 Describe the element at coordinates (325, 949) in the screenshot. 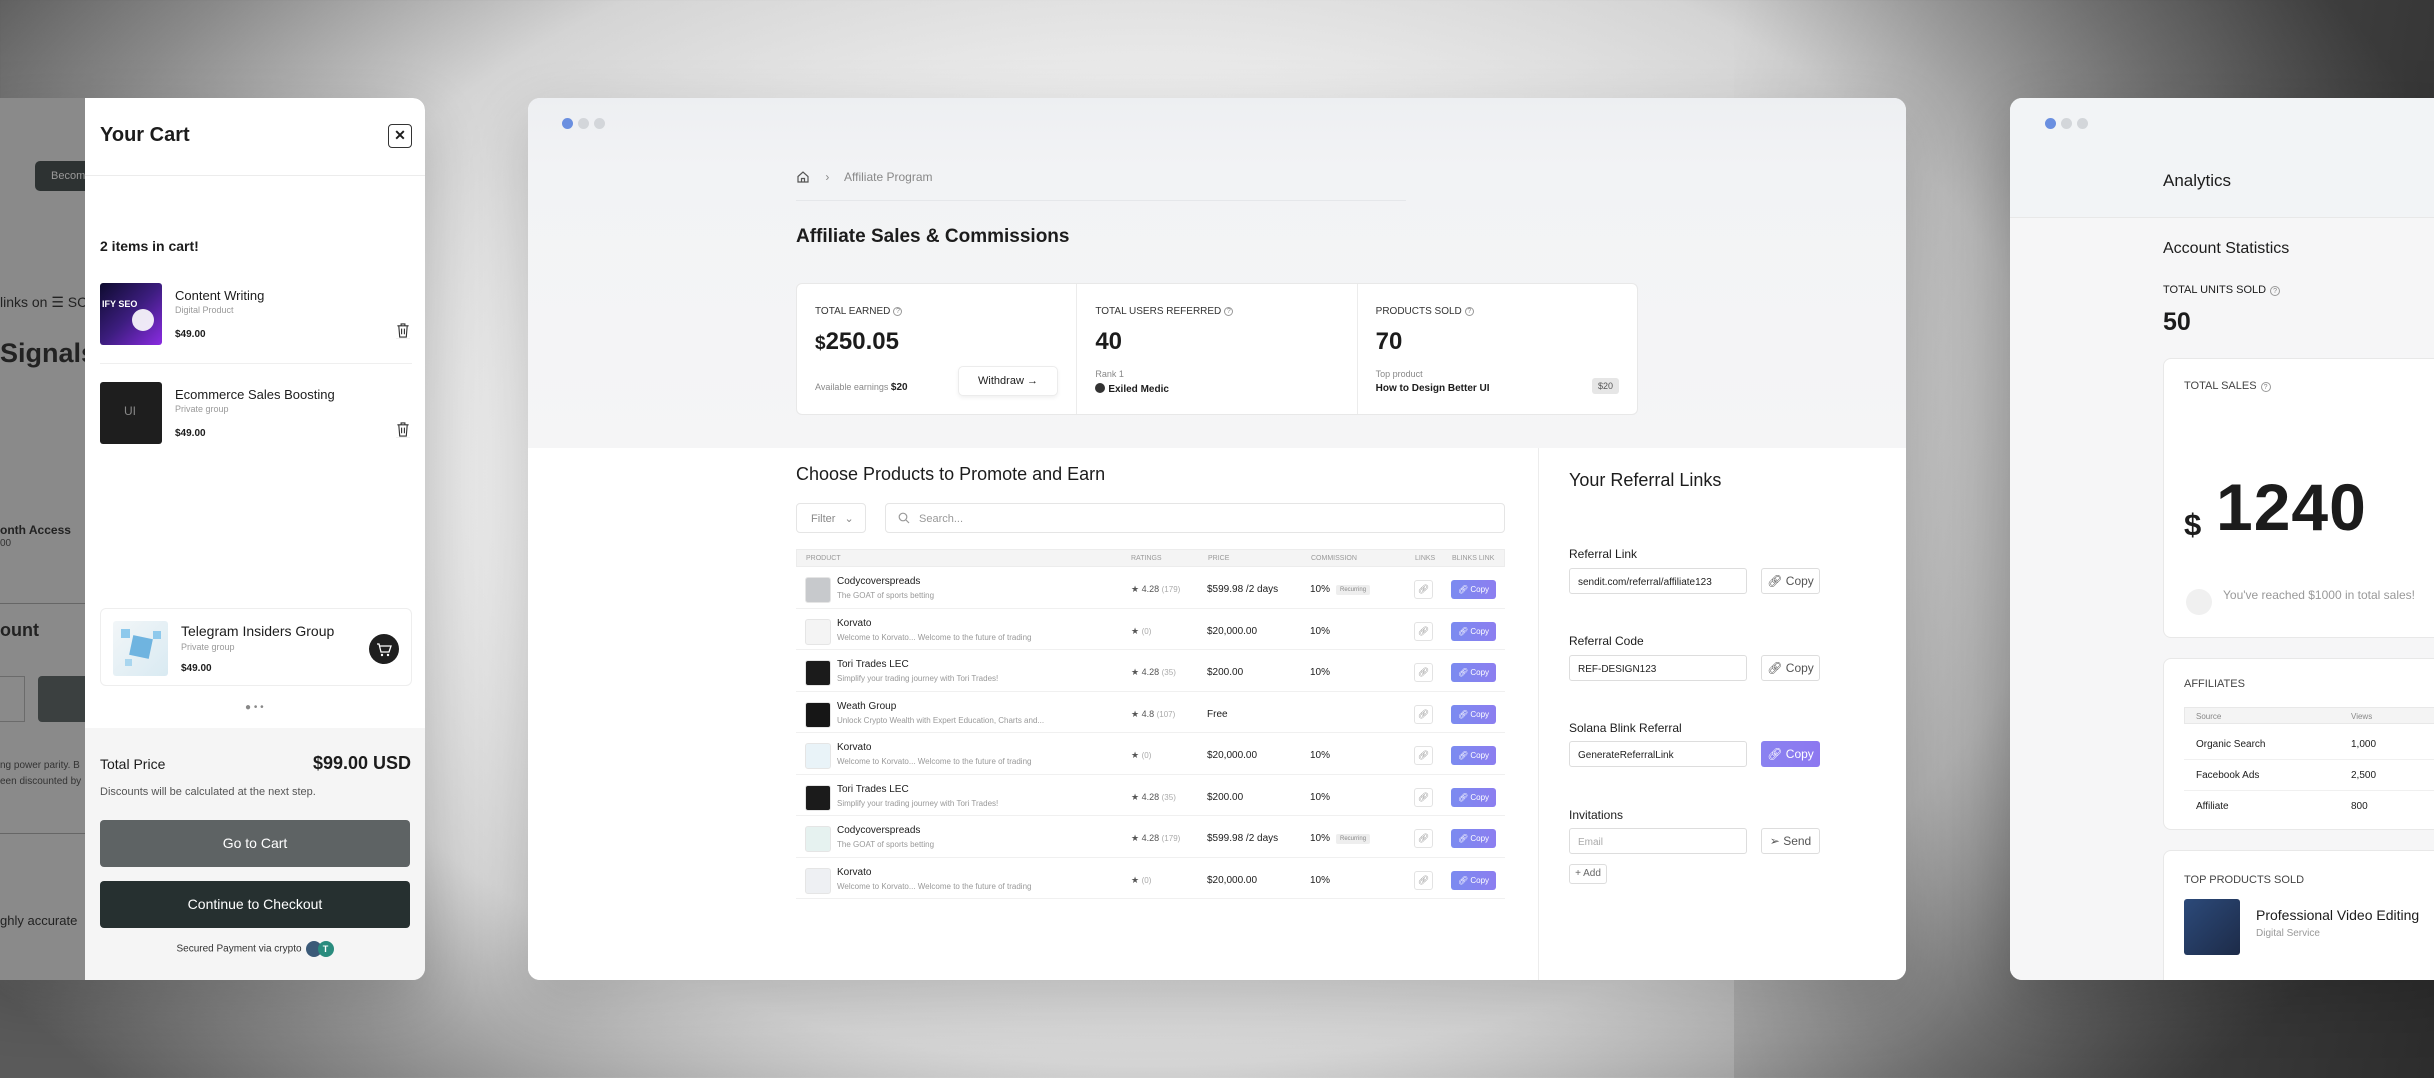

I see `crypto-icon: T` at that location.